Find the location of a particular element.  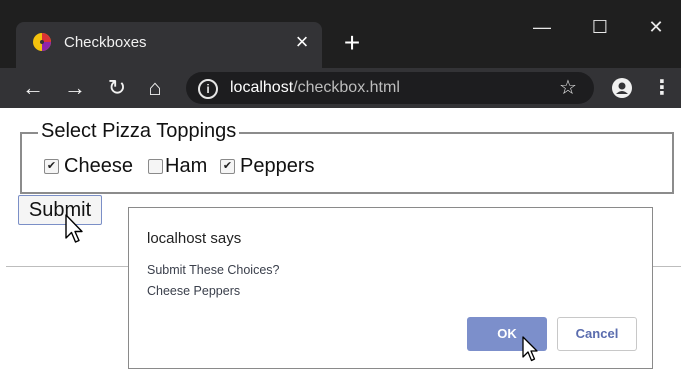

dialog-message-line2: Cheese Peppers is located at coordinates (194, 291).